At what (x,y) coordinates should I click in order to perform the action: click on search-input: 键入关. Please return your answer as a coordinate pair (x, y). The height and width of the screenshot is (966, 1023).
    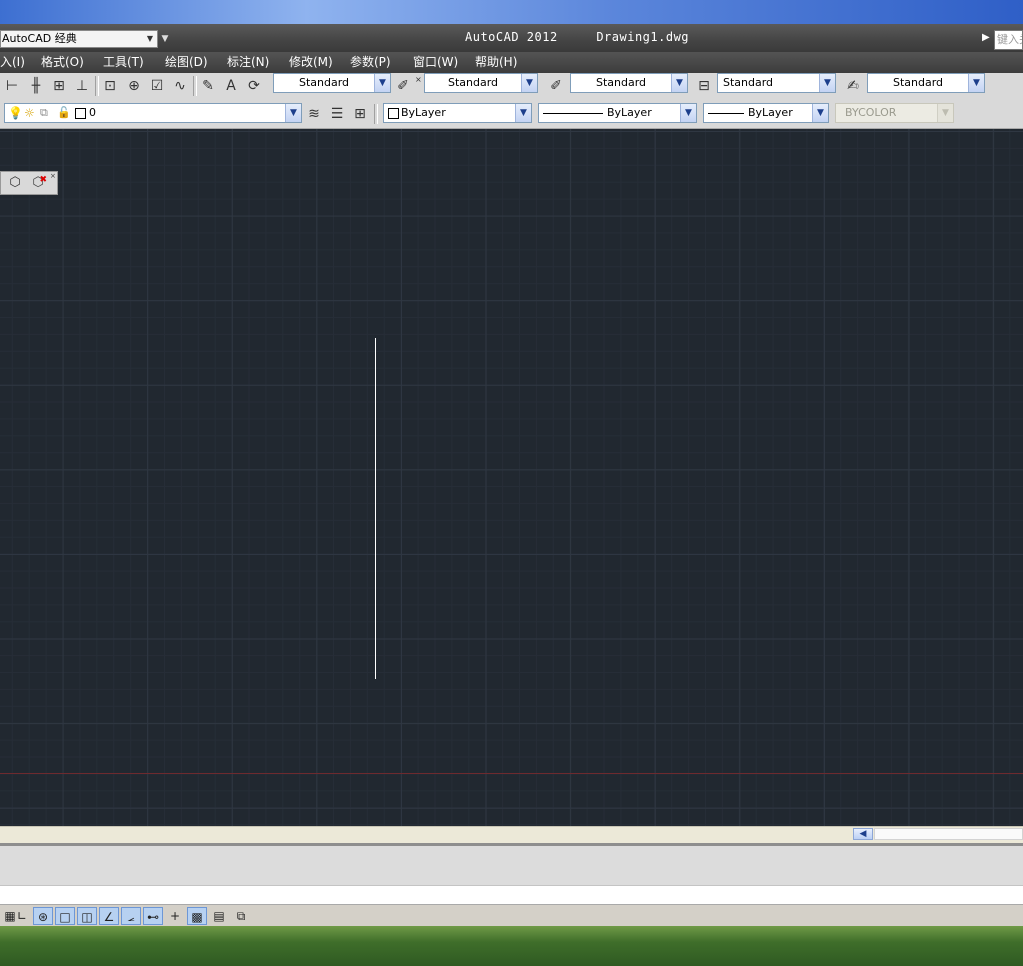
    Looking at the image, I should click on (1008, 40).